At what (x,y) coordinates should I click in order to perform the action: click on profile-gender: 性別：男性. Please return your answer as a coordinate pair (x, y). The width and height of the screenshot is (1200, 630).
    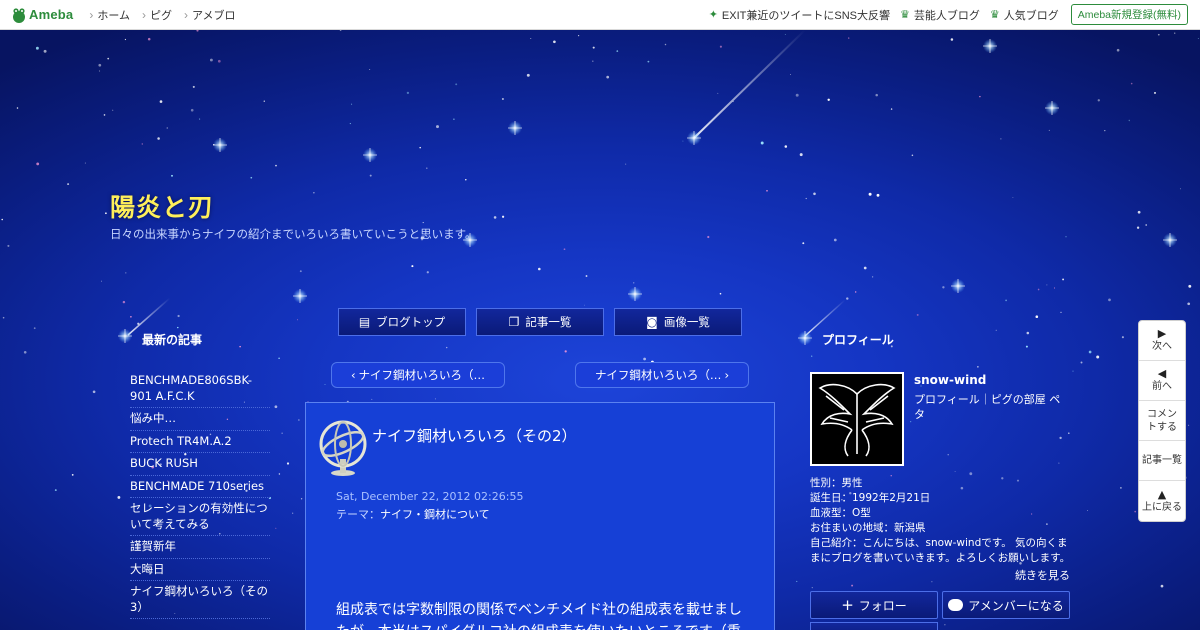
    Looking at the image, I should click on (836, 483).